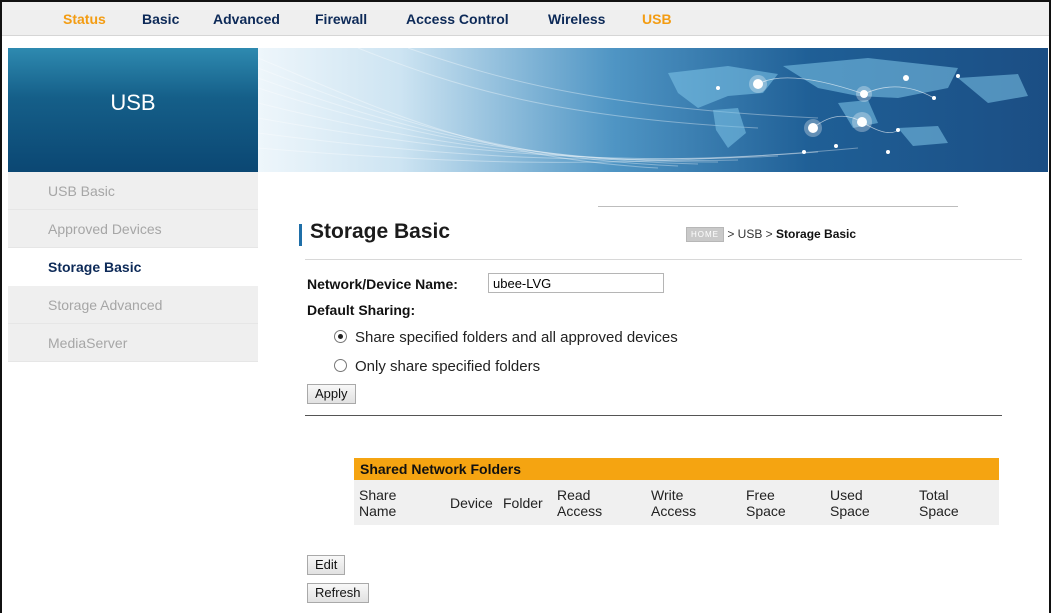 This screenshot has width=1054, height=613. What do you see at coordinates (378, 503) in the screenshot?
I see `col-share-name: Share Name` at bounding box center [378, 503].